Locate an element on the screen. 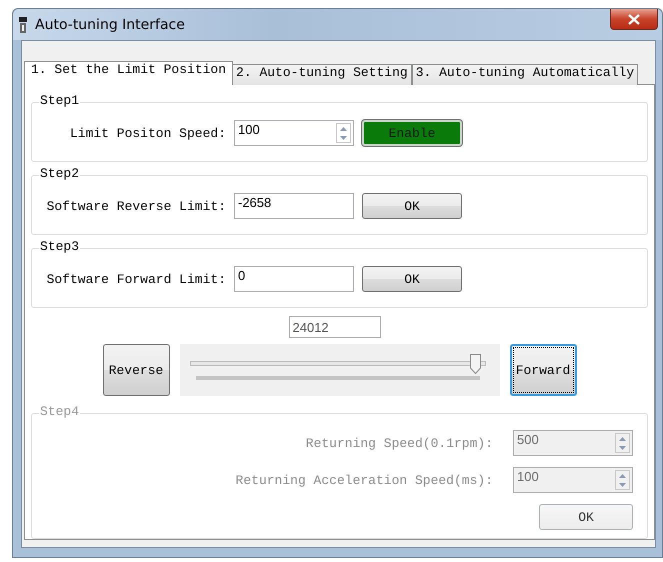 The image size is (663, 562). field-label: Returning Speed(0.1rpm): is located at coordinates (399, 443).